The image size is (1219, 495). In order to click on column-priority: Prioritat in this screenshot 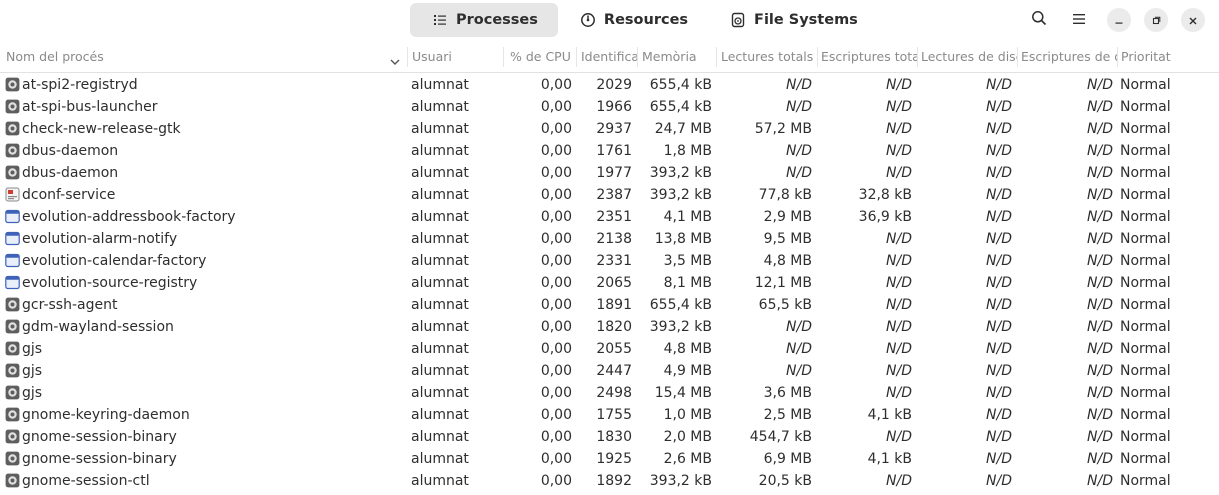, I will do `click(1166, 56)`.